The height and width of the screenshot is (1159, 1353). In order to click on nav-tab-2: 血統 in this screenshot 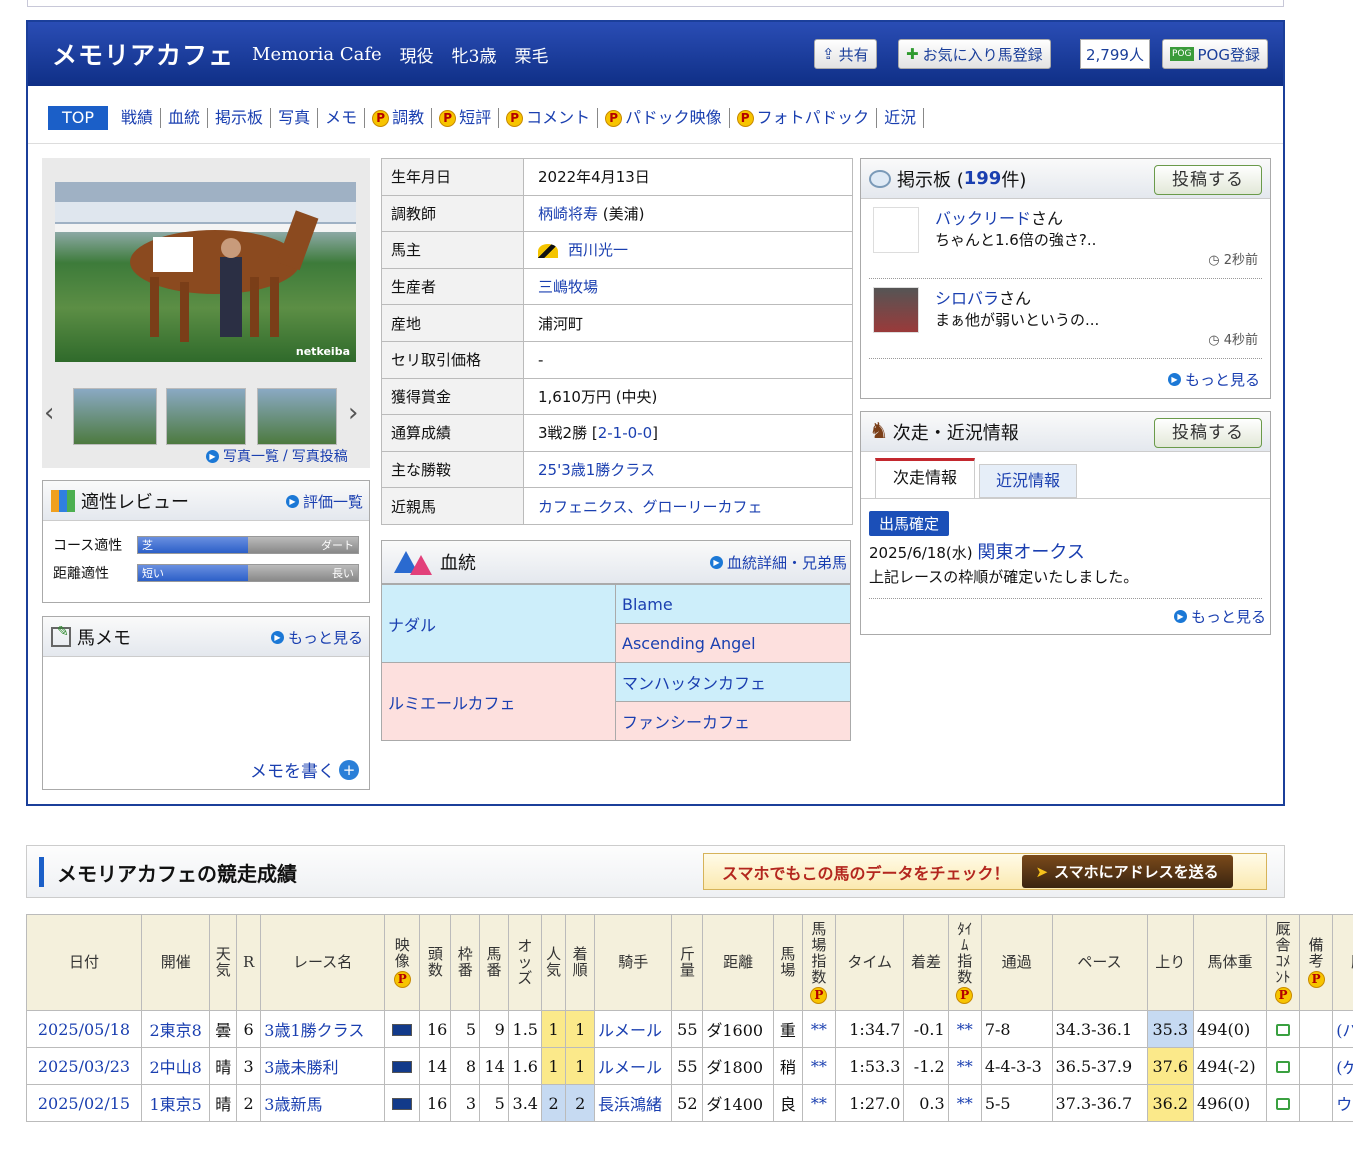, I will do `click(185, 118)`.